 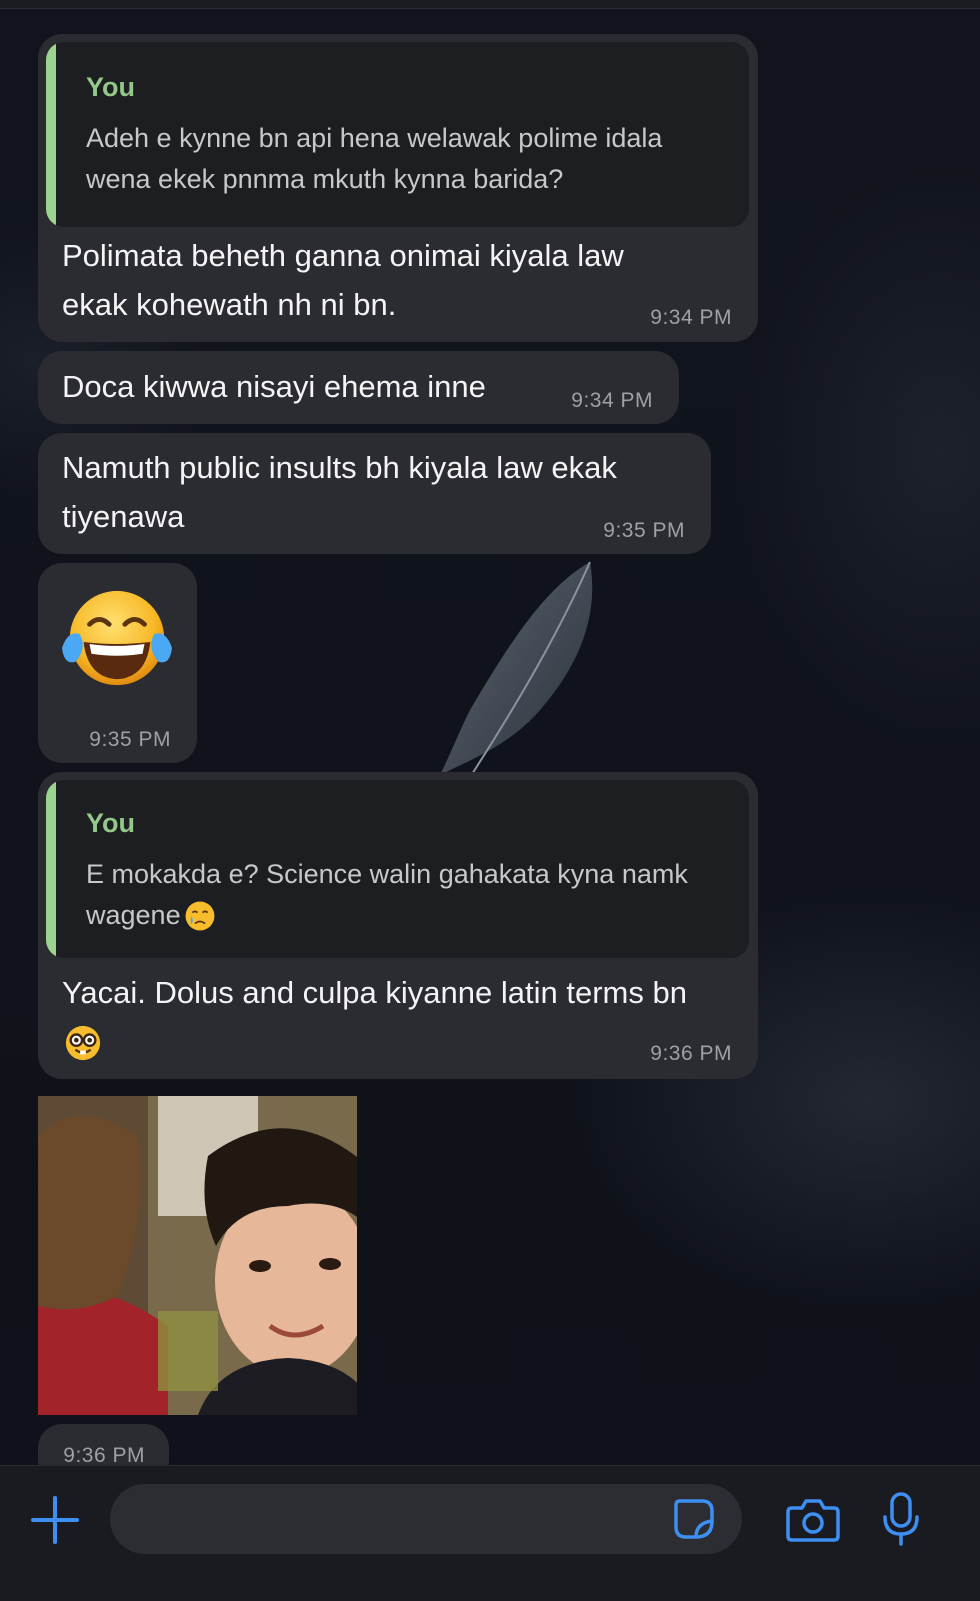 What do you see at coordinates (813, 1519) in the screenshot?
I see `camera-icon` at bounding box center [813, 1519].